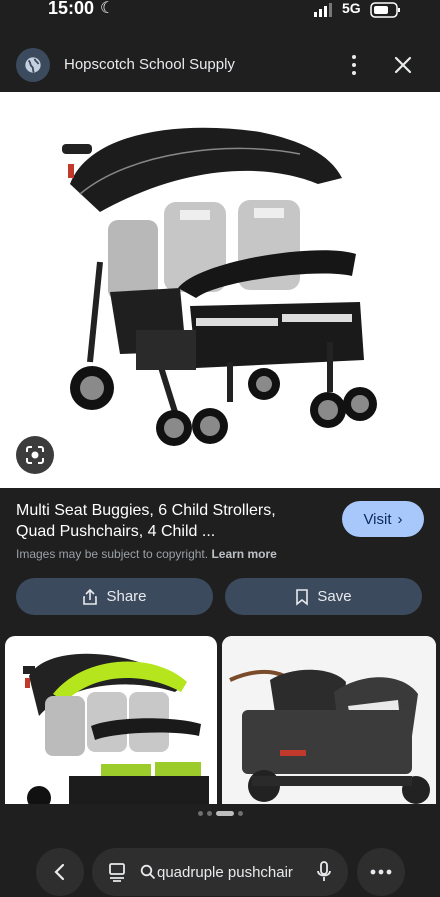  What do you see at coordinates (400, 519) in the screenshot?
I see `chevron-right-icon: ›` at bounding box center [400, 519].